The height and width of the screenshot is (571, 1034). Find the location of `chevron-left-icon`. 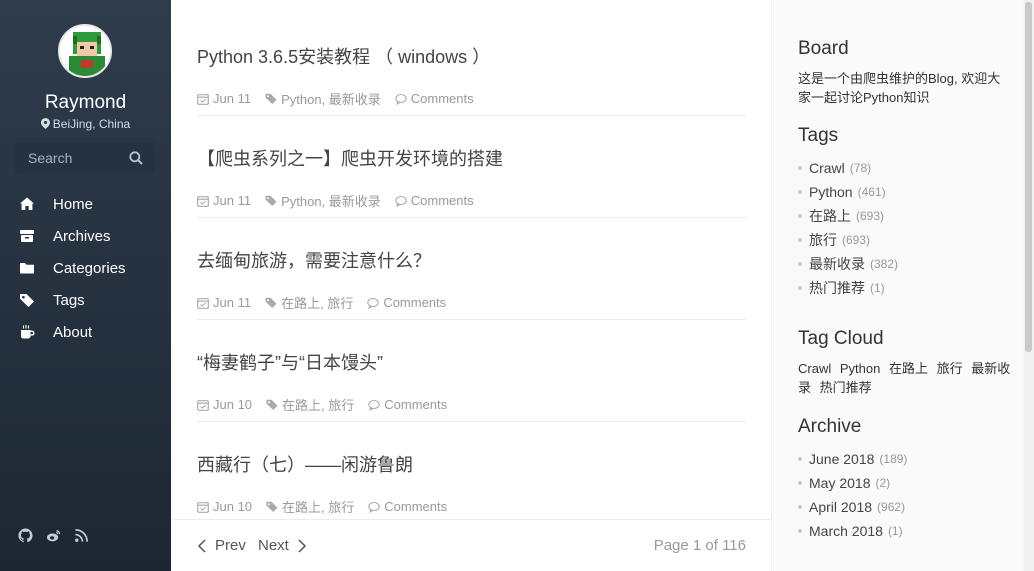

chevron-left-icon is located at coordinates (201, 545).